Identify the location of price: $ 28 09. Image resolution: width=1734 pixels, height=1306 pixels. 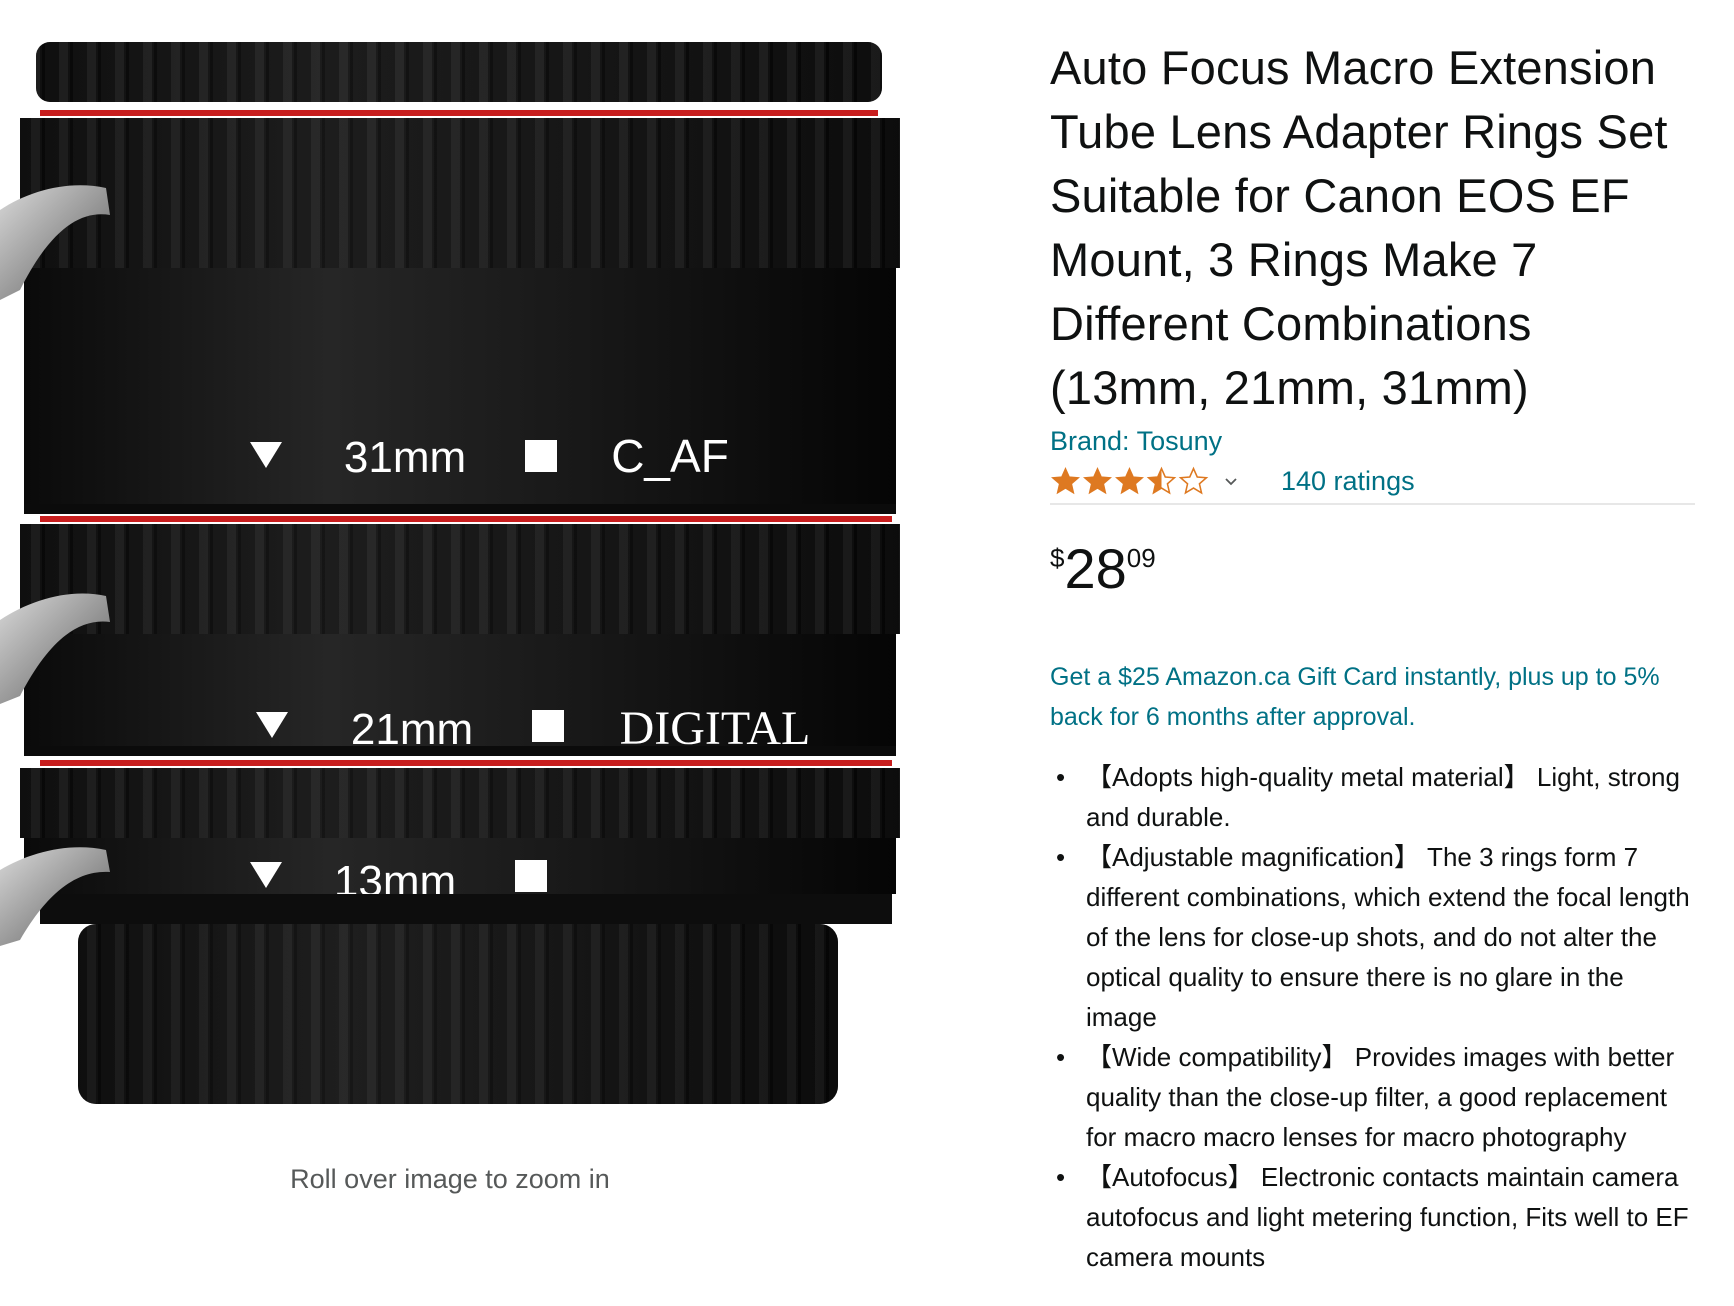
(1375, 569).